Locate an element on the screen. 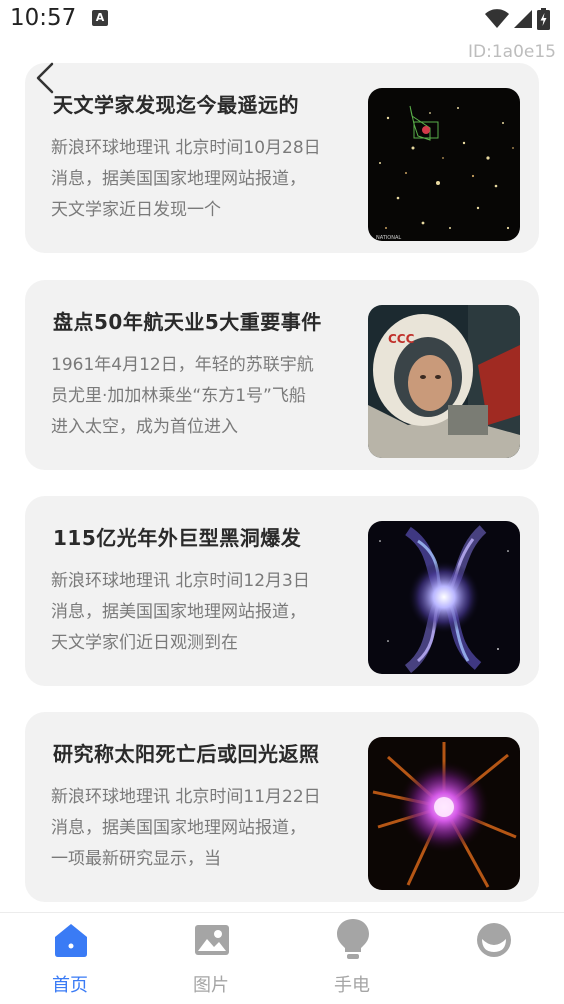 This screenshot has width=564, height=1004. article-title: 115亿光年外巨型黑洞爆发 is located at coordinates (177, 538).